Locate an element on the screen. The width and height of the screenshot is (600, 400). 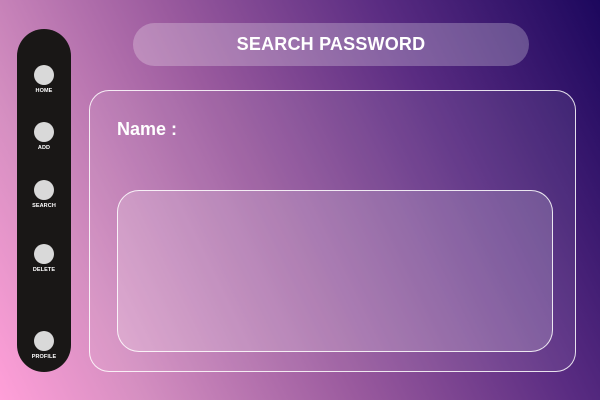
page-title: SEARCH PASSWORD is located at coordinates (331, 44).